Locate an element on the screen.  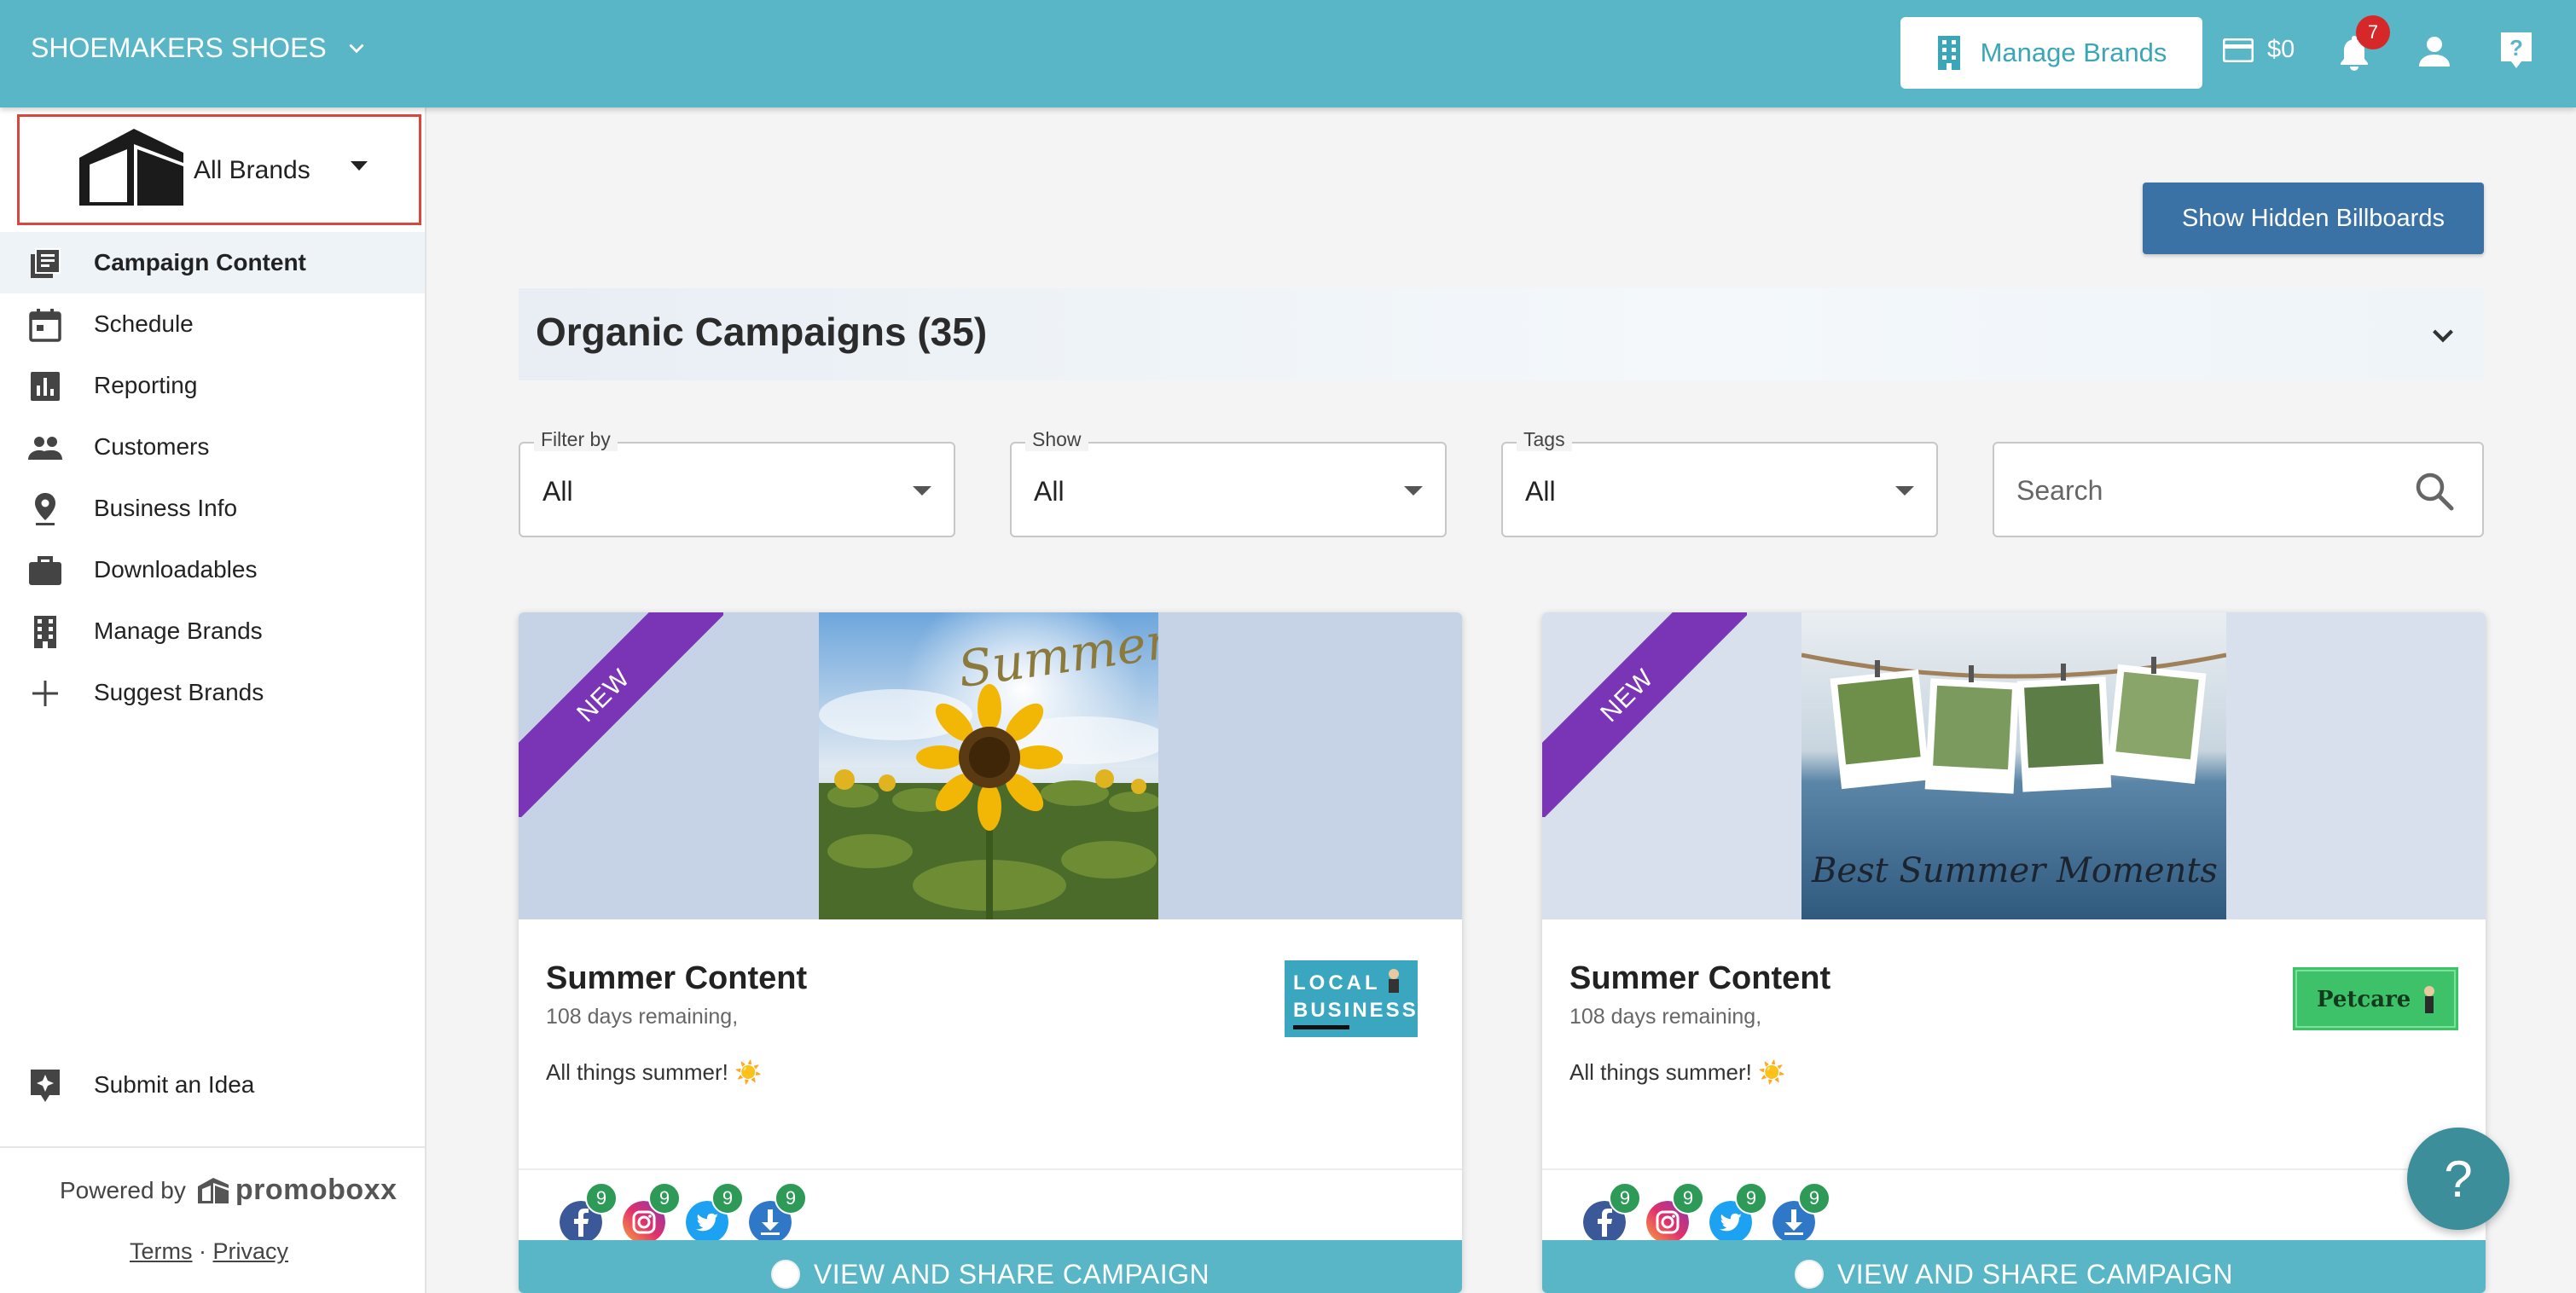
campaign-hero: Best Summer Moments NEW is located at coordinates (2014, 765).